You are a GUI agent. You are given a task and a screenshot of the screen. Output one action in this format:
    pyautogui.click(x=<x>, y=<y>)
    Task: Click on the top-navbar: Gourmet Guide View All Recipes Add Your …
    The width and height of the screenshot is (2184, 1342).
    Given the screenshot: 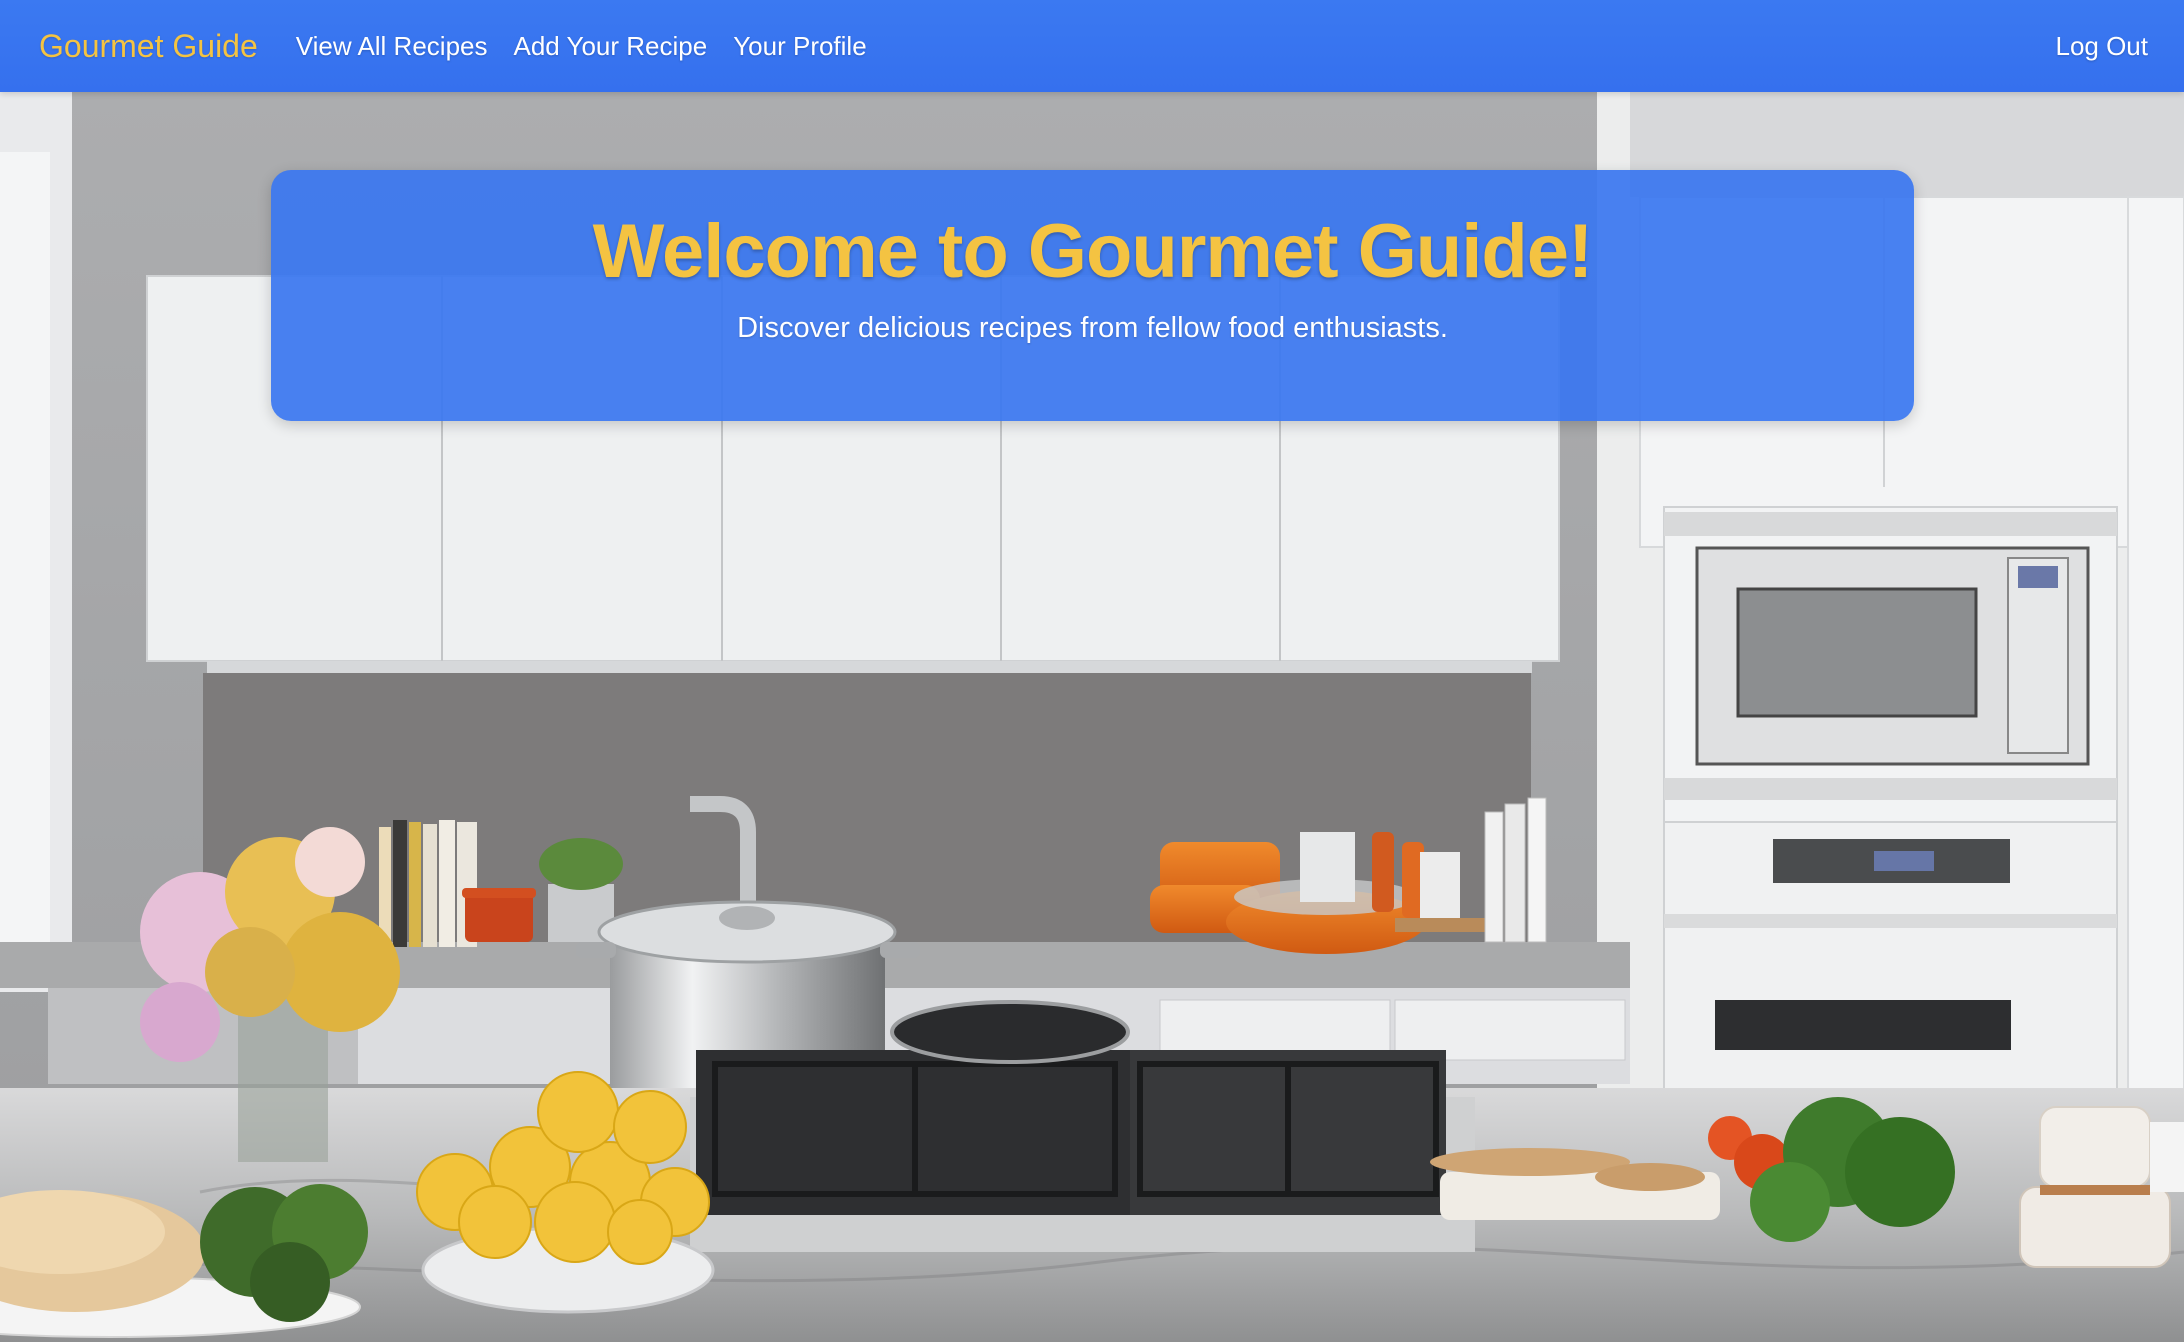 What is the action you would take?
    pyautogui.click(x=1092, y=46)
    